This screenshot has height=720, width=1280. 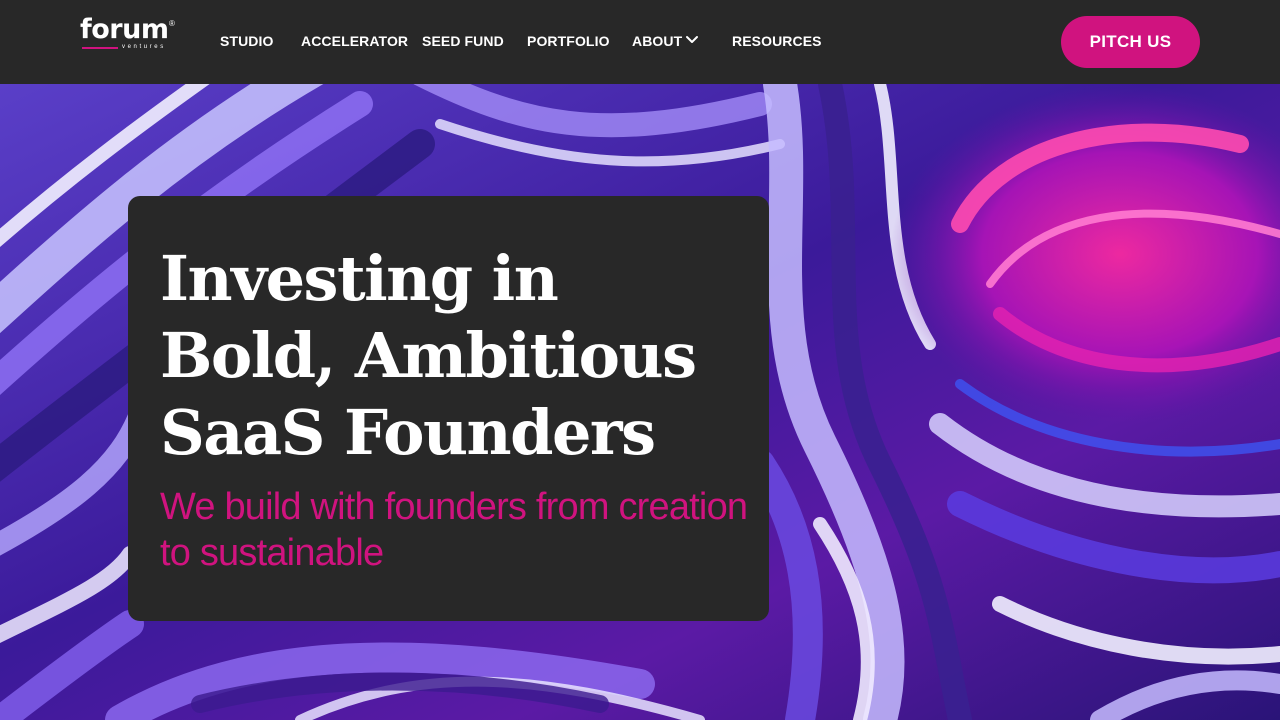 What do you see at coordinates (692, 40) in the screenshot?
I see `chevron-down-icon` at bounding box center [692, 40].